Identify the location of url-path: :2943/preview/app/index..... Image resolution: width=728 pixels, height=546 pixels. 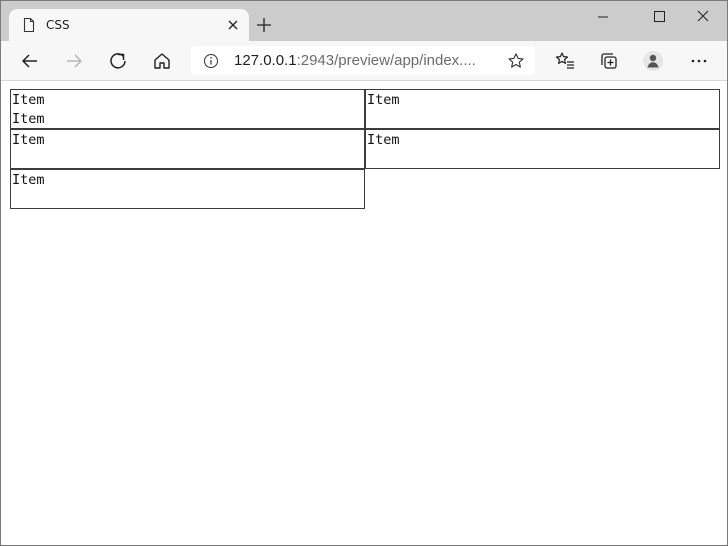
(386, 60).